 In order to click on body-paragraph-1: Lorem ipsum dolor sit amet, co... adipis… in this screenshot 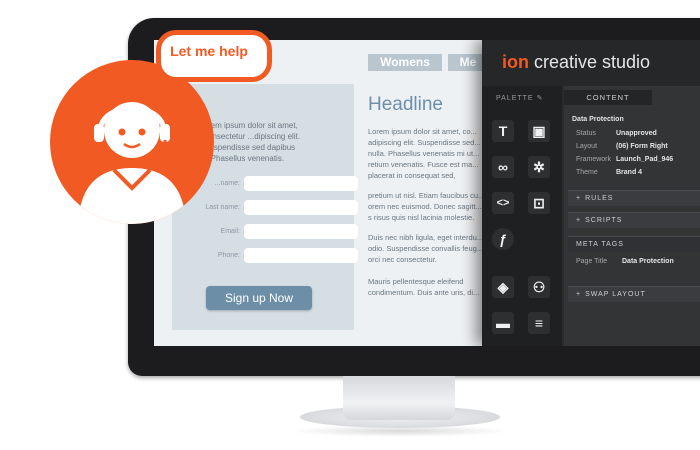, I will do `click(424, 153)`.